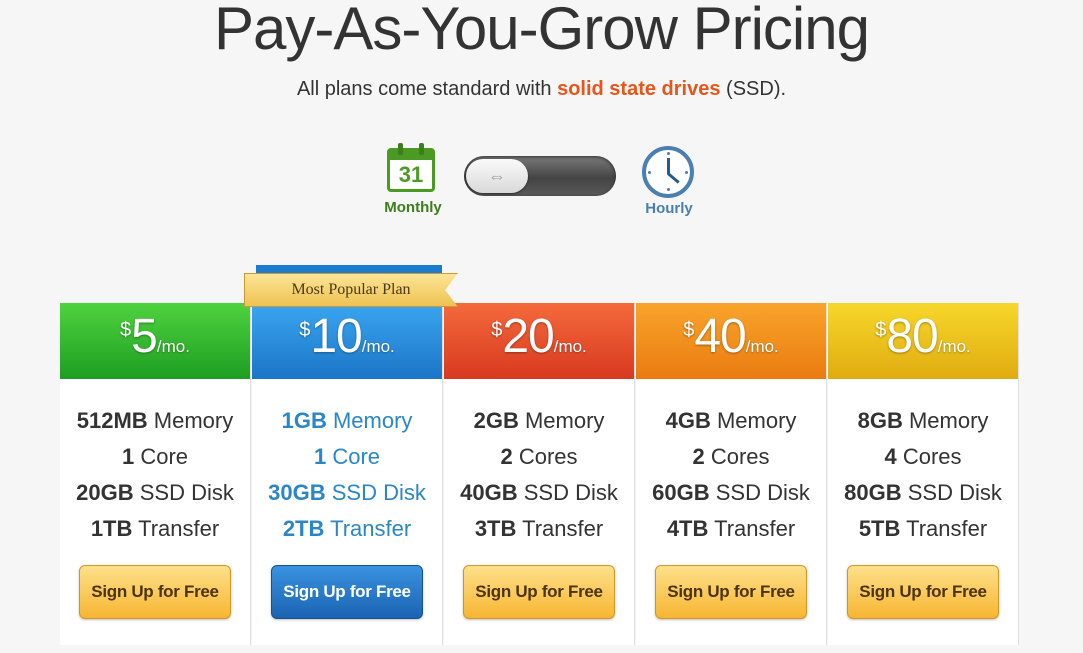 The image size is (1083, 653). Describe the element at coordinates (668, 172) in the screenshot. I see `clock-icon` at that location.